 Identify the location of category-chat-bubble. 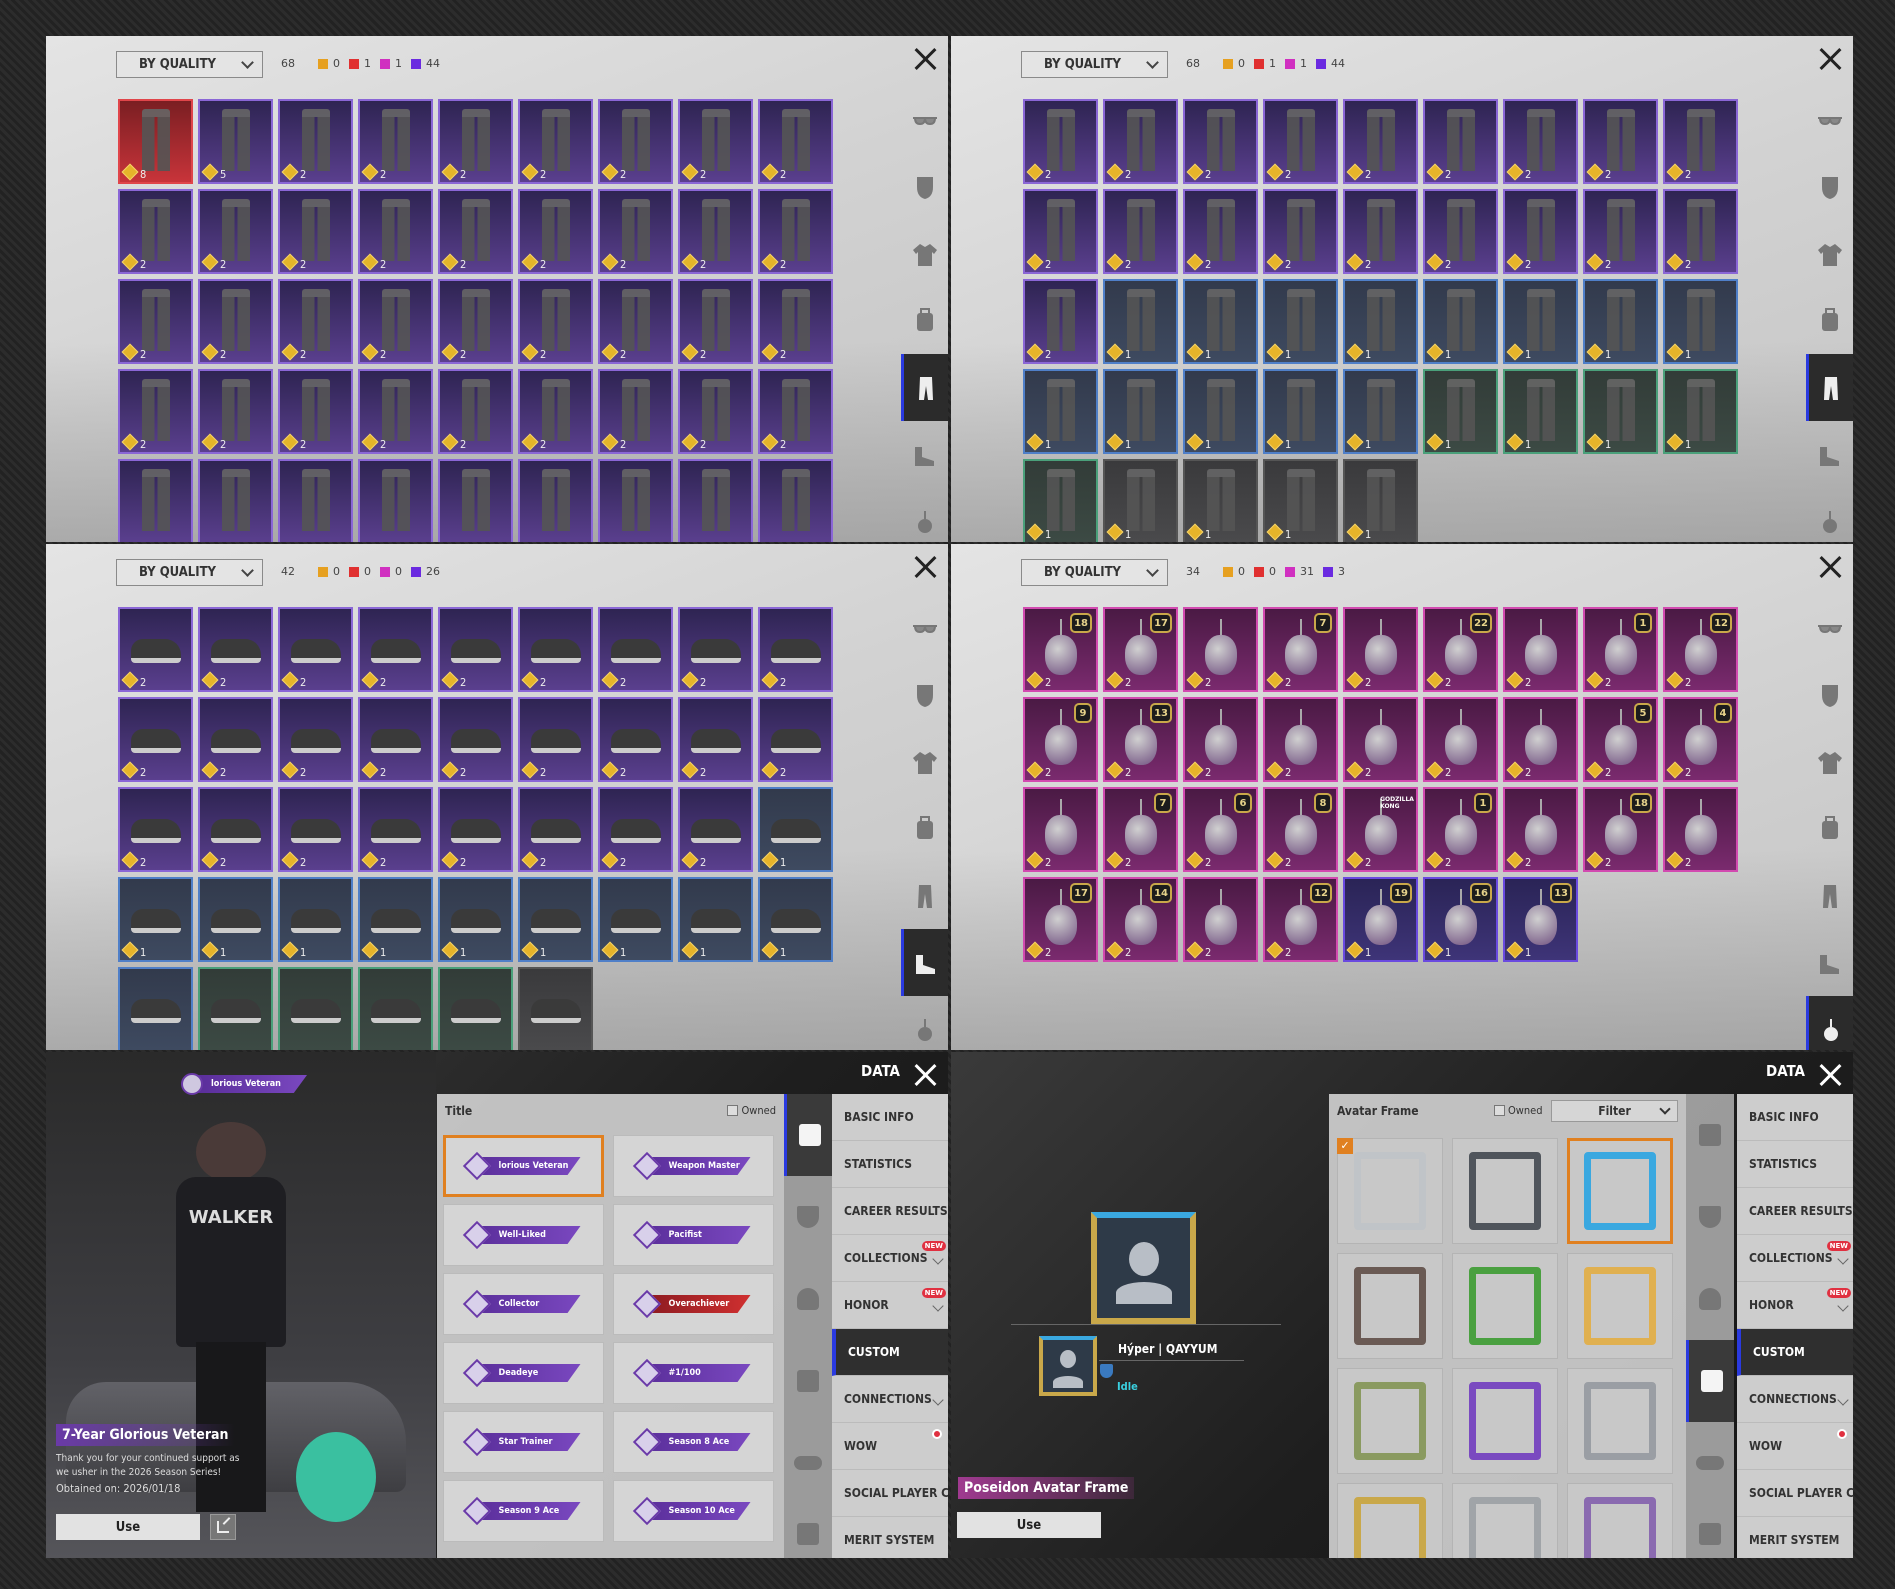
(1710, 1463).